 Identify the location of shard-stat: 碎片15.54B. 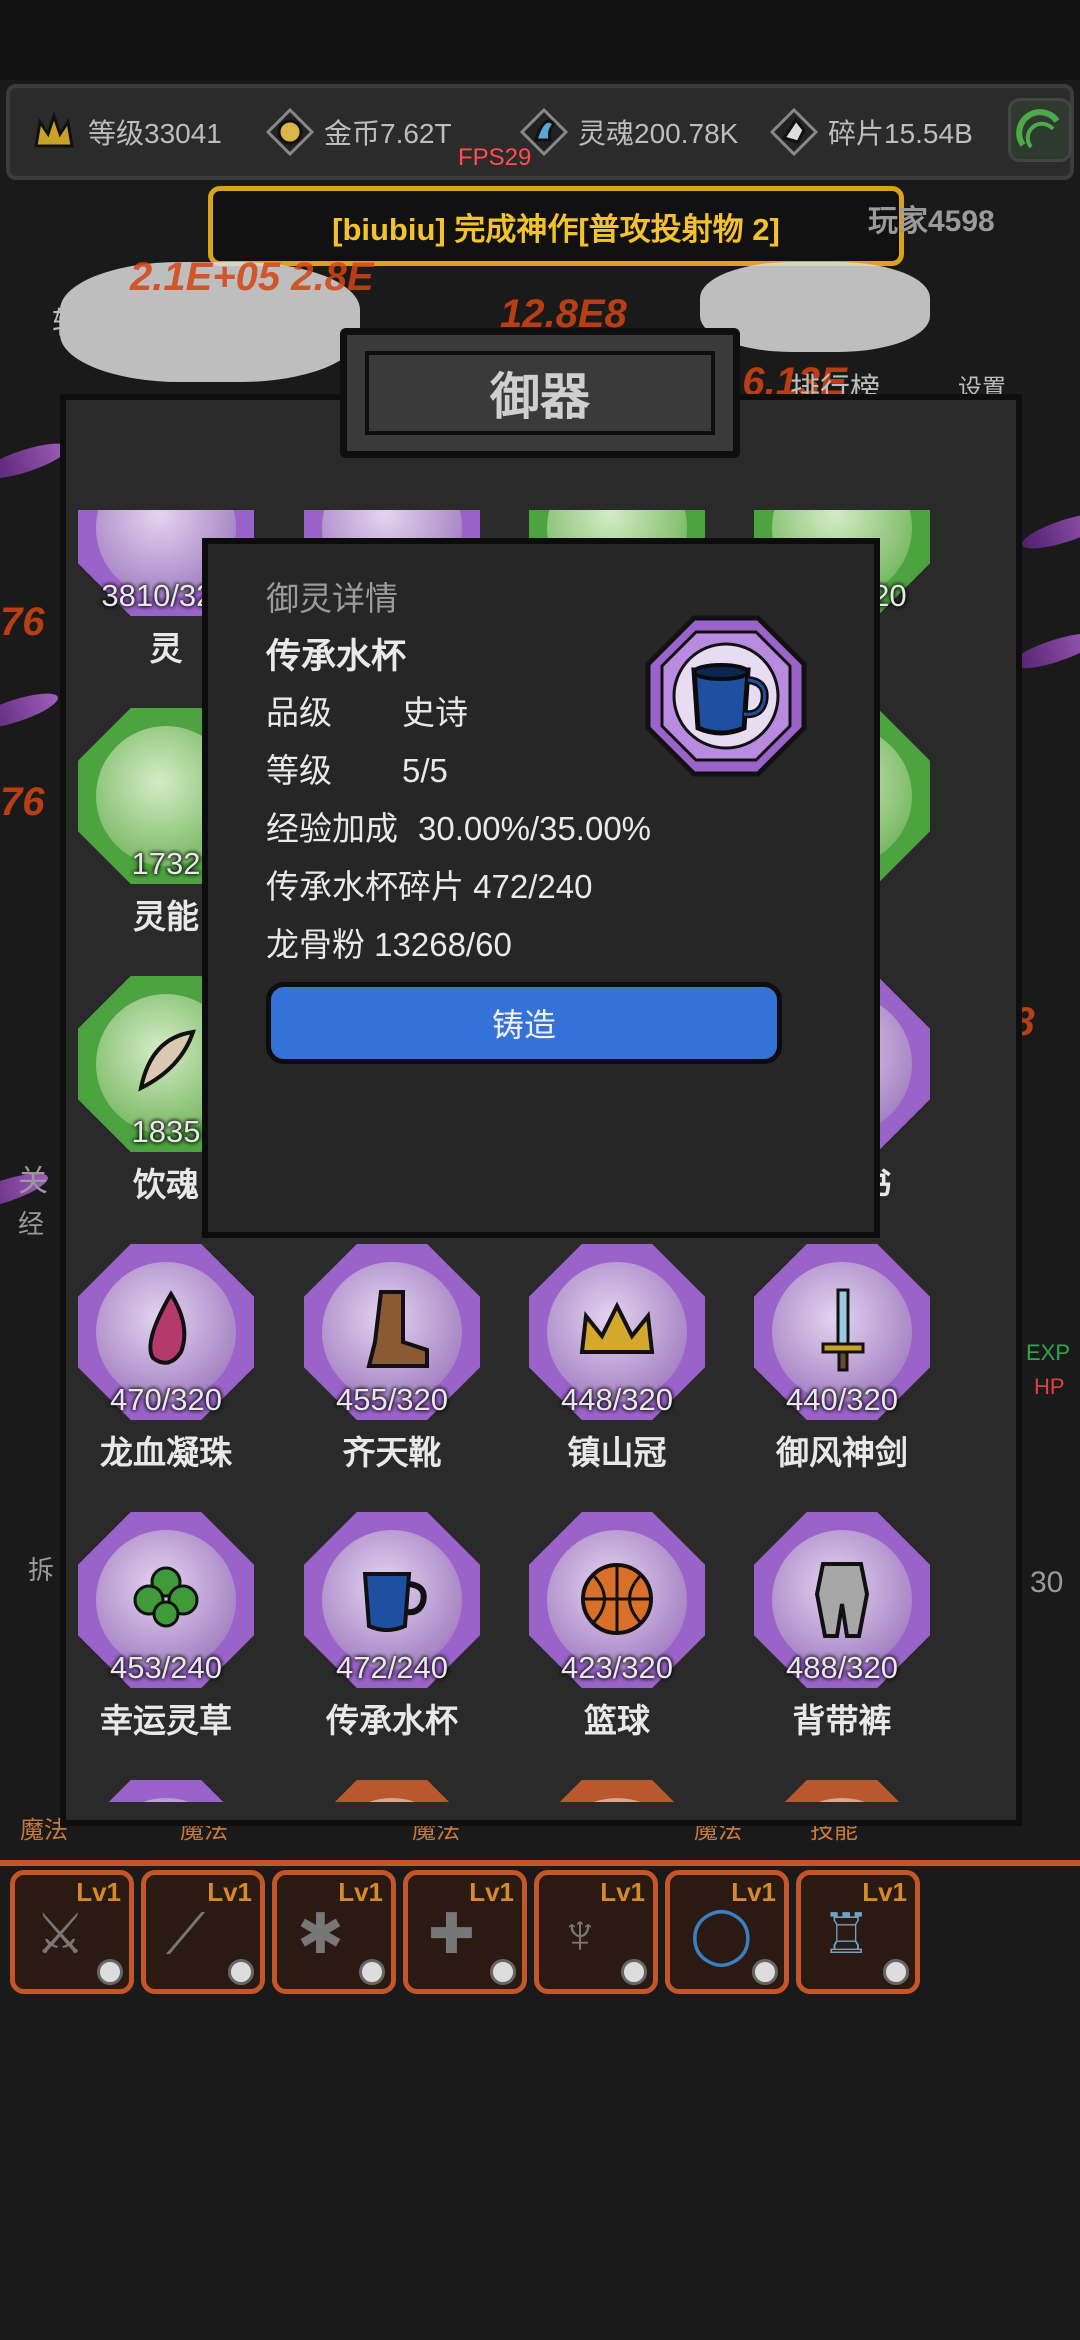
(871, 132).